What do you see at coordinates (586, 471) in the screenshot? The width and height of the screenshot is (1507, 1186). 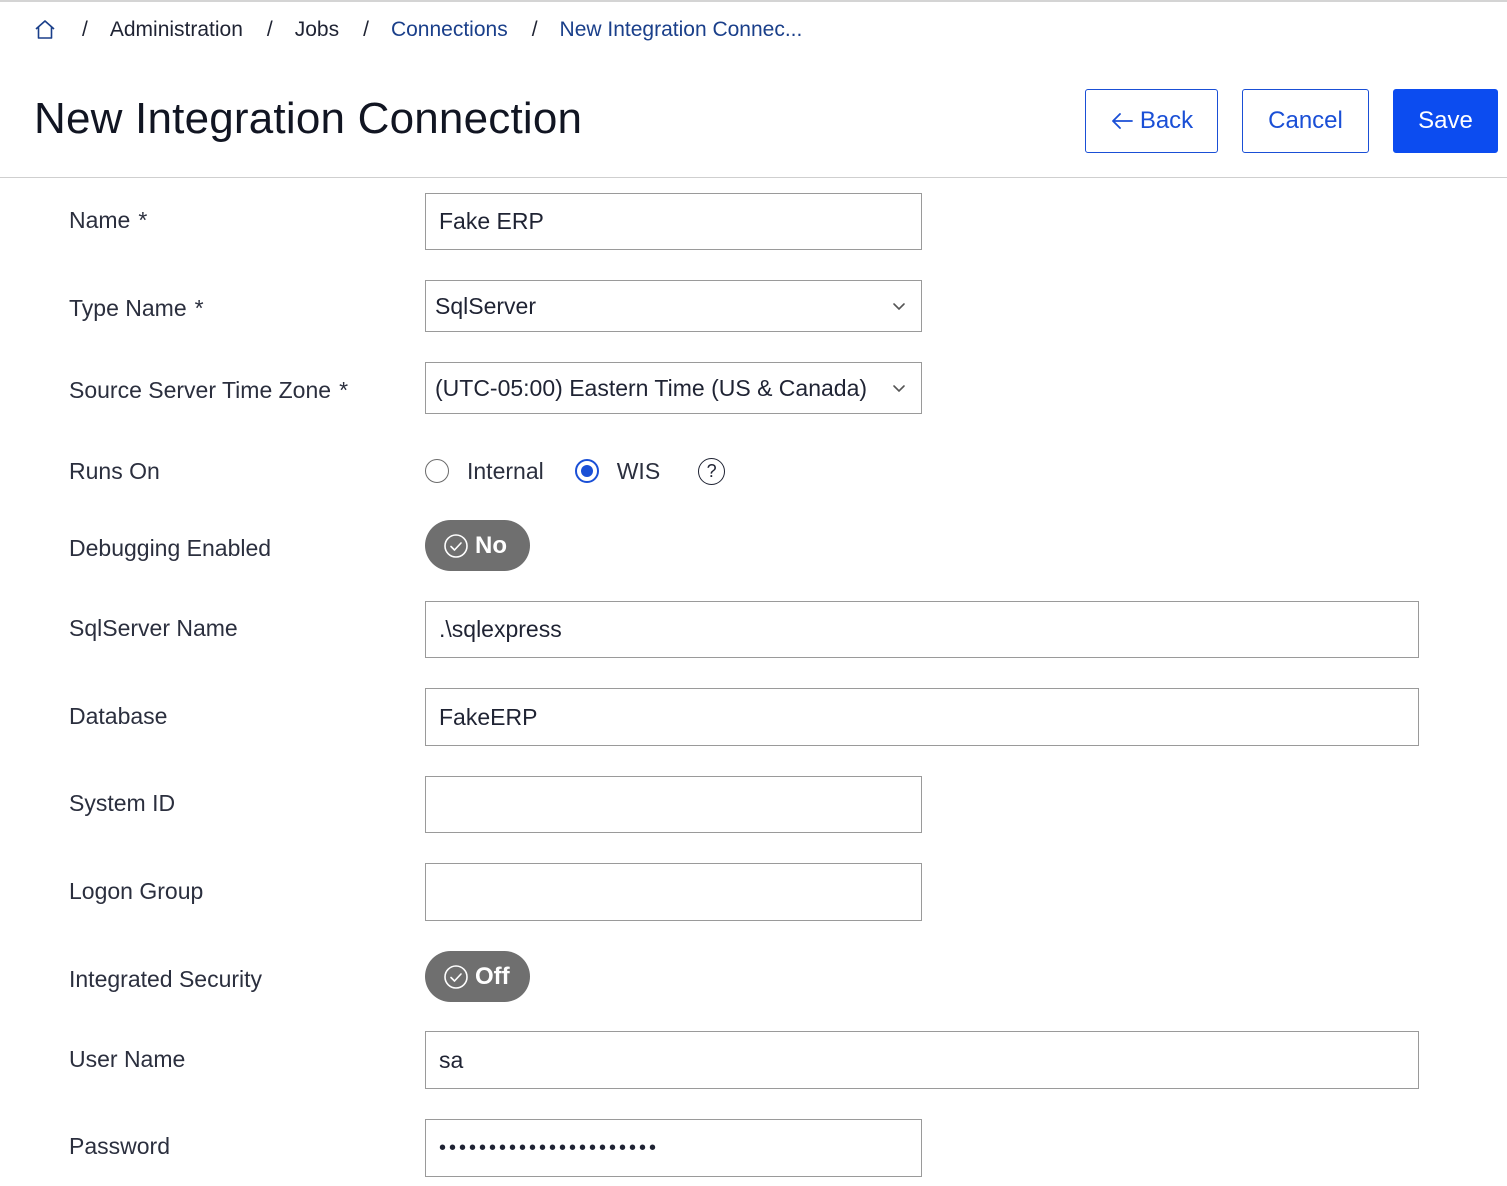 I see `radio-wis` at bounding box center [586, 471].